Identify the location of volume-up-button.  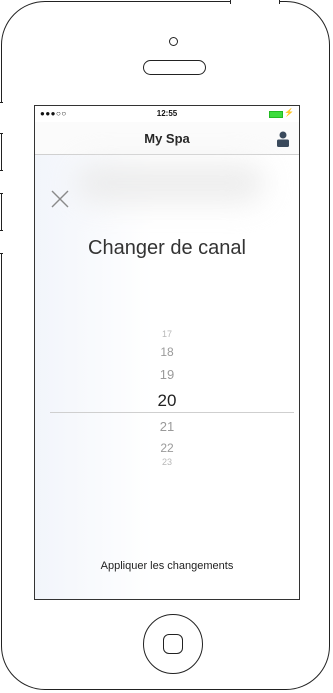
(1, 182).